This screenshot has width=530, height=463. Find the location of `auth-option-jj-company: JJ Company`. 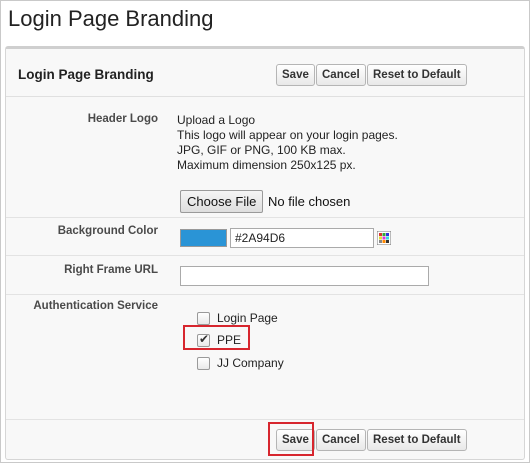

auth-option-jj-company: JJ Company is located at coordinates (240, 363).